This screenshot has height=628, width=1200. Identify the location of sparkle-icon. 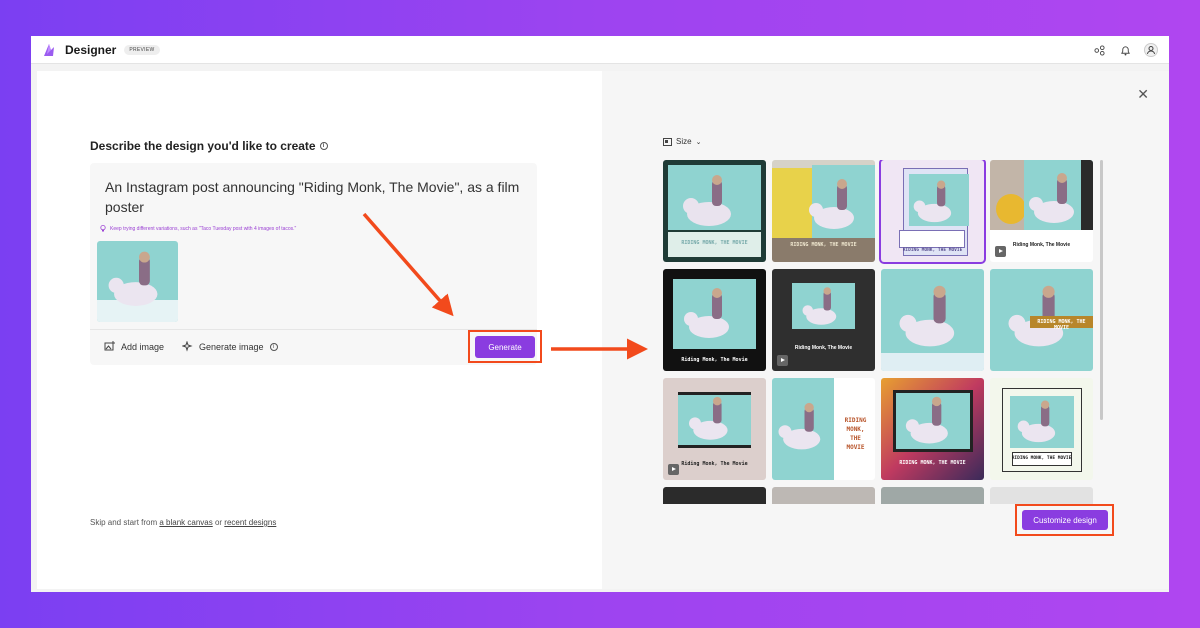
(187, 346).